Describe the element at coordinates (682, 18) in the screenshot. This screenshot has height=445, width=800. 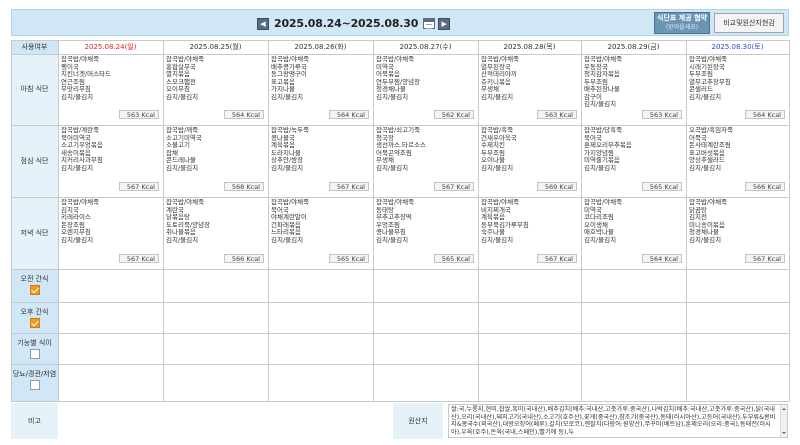
I see `supply-agreement-label: 식단표 제공 협약` at that location.